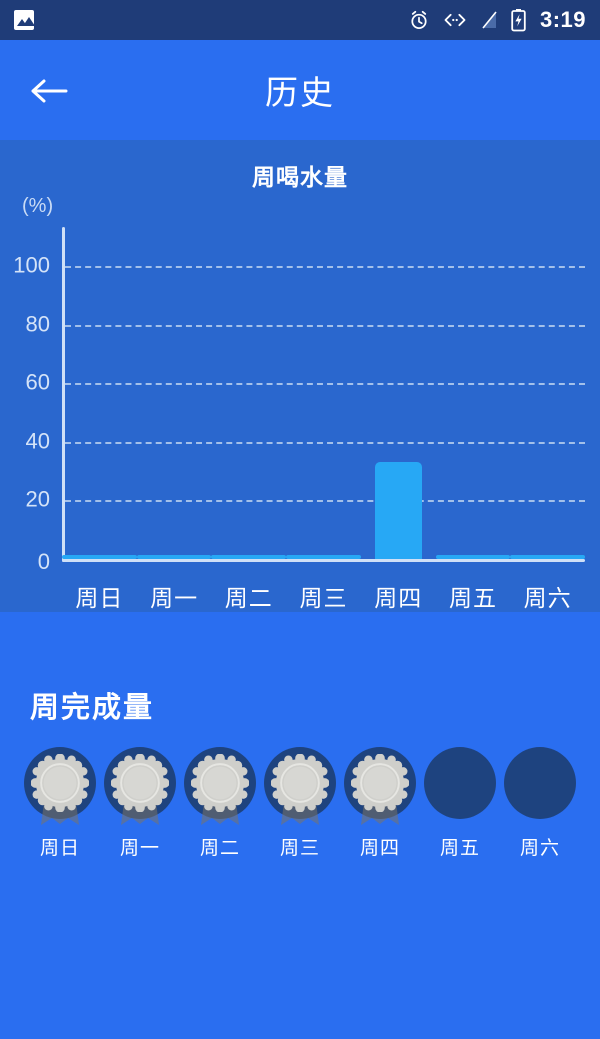  I want to click on y-axis-tick-label: 80, so click(37, 324).